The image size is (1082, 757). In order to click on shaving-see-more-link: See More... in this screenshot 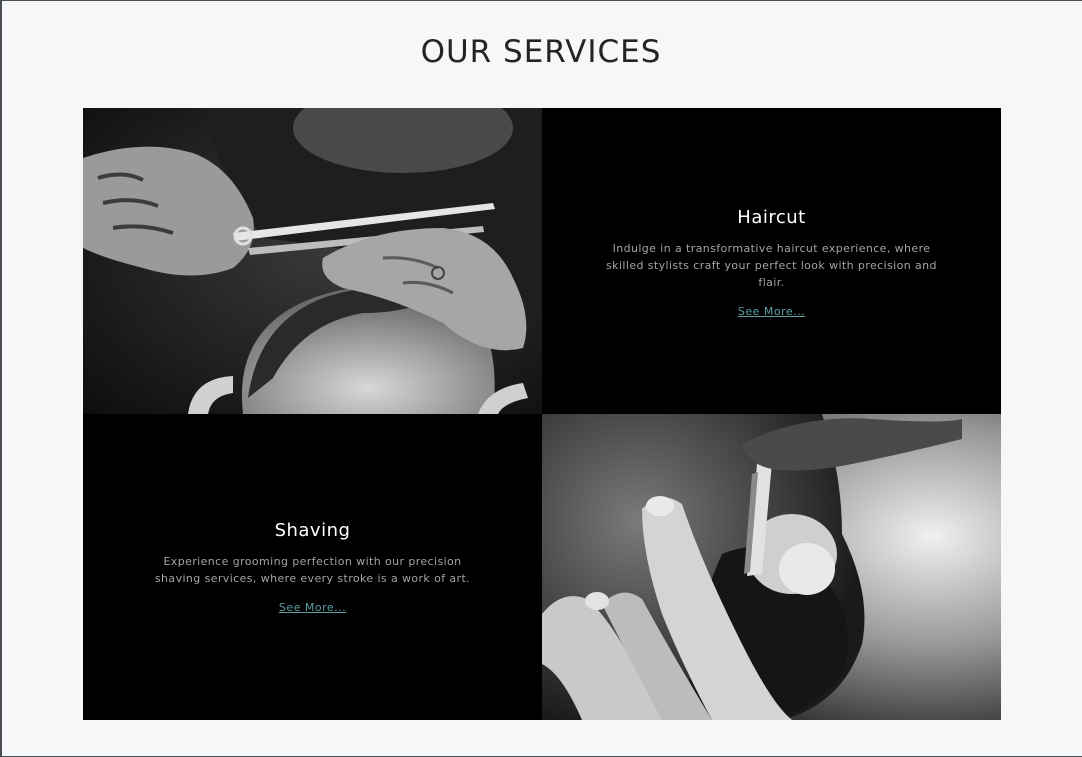, I will do `click(312, 607)`.